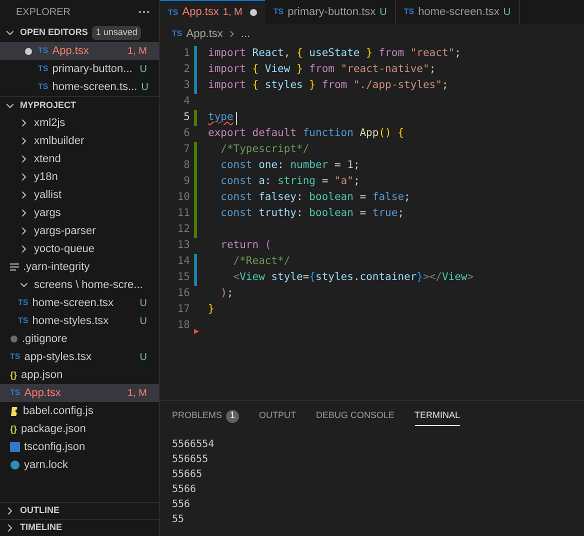 Image resolution: width=584 pixels, height=536 pixels. What do you see at coordinates (182, 505) in the screenshot?
I see `terminal-output-line: 556` at bounding box center [182, 505].